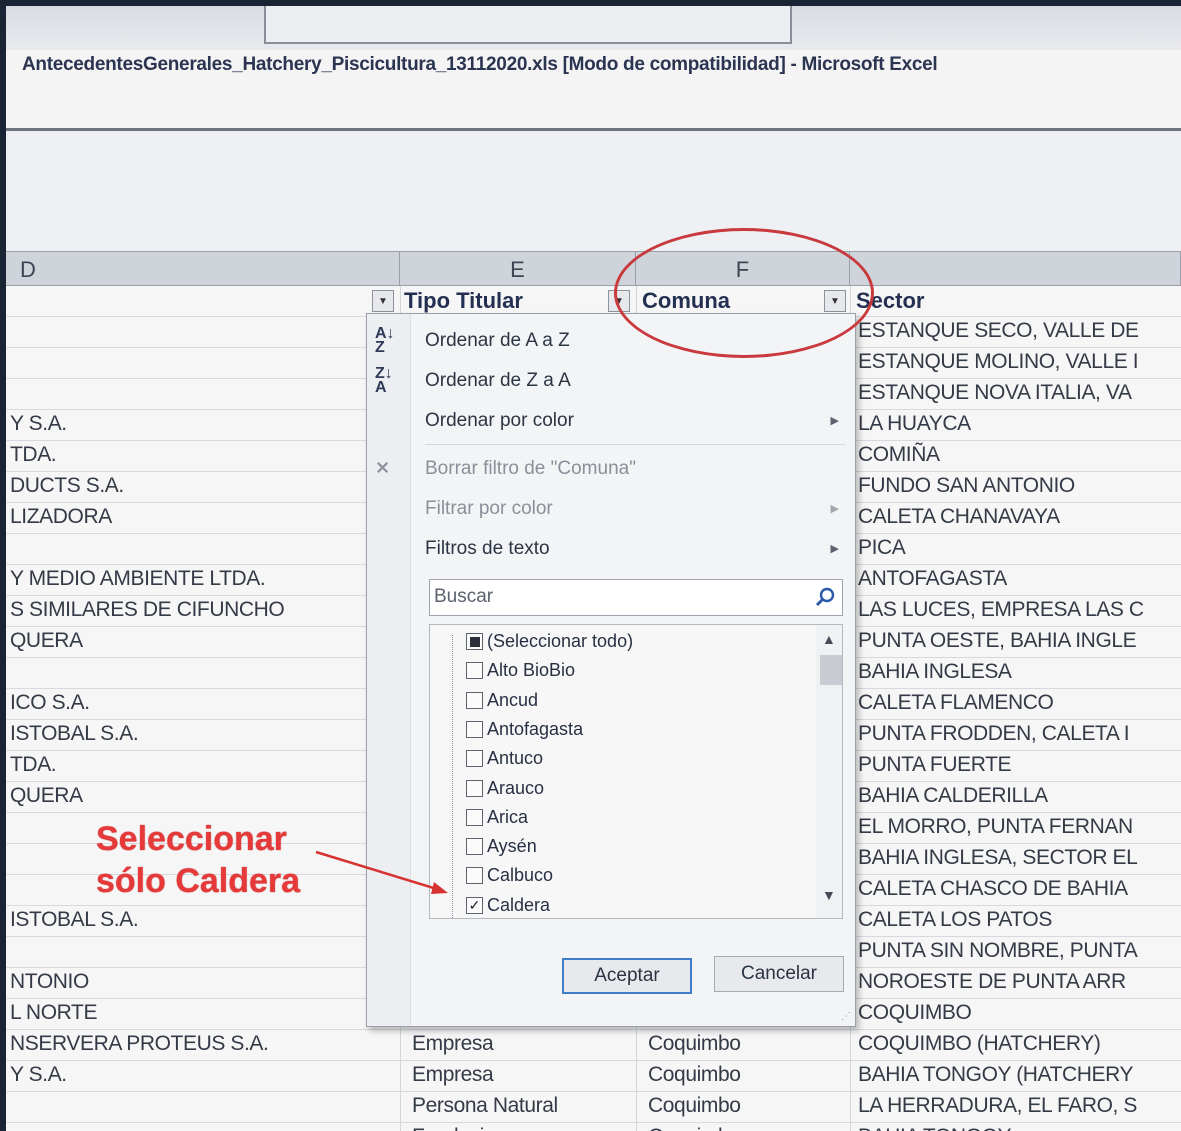  Describe the element at coordinates (899, 455) in the screenshot. I see `cell-sector: COMIÑA` at that location.